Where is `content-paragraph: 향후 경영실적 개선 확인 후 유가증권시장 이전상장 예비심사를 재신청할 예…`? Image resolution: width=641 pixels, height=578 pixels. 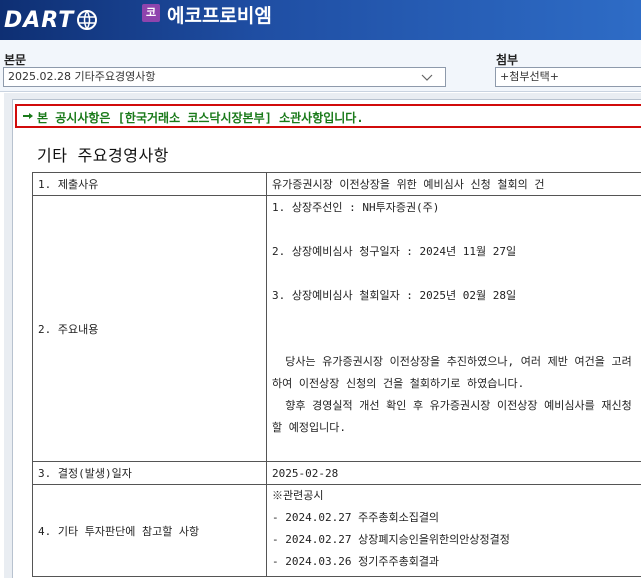
content-paragraph: 향후 경영실적 개선 확인 후 유가증권시장 이전상장 예비심사를 재신청할 예… is located at coordinates (452, 416).